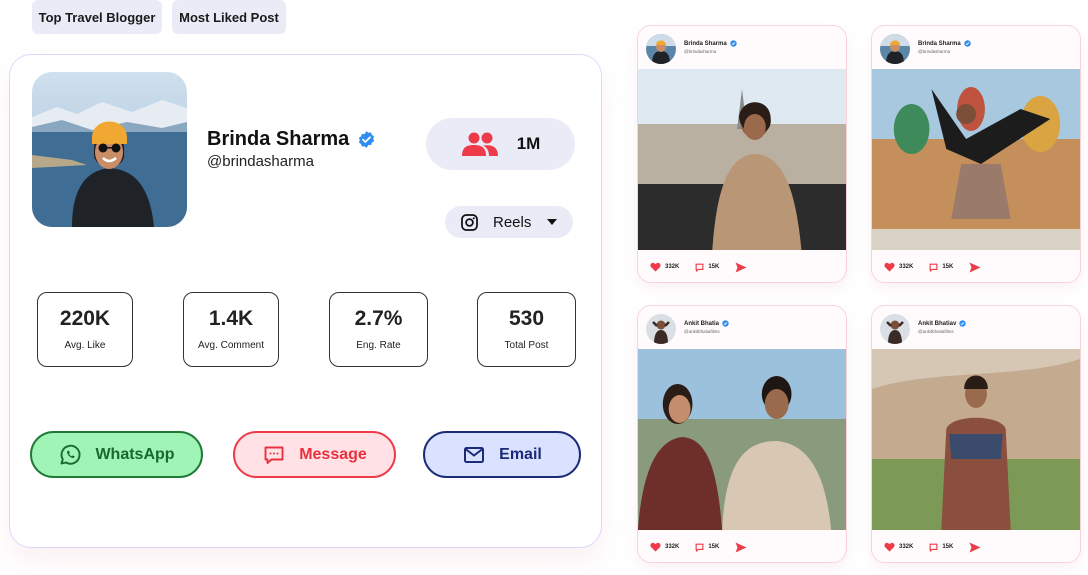 The image size is (1088, 575). Describe the element at coordinates (528, 143) in the screenshot. I see `followers-count: 1M` at that location.